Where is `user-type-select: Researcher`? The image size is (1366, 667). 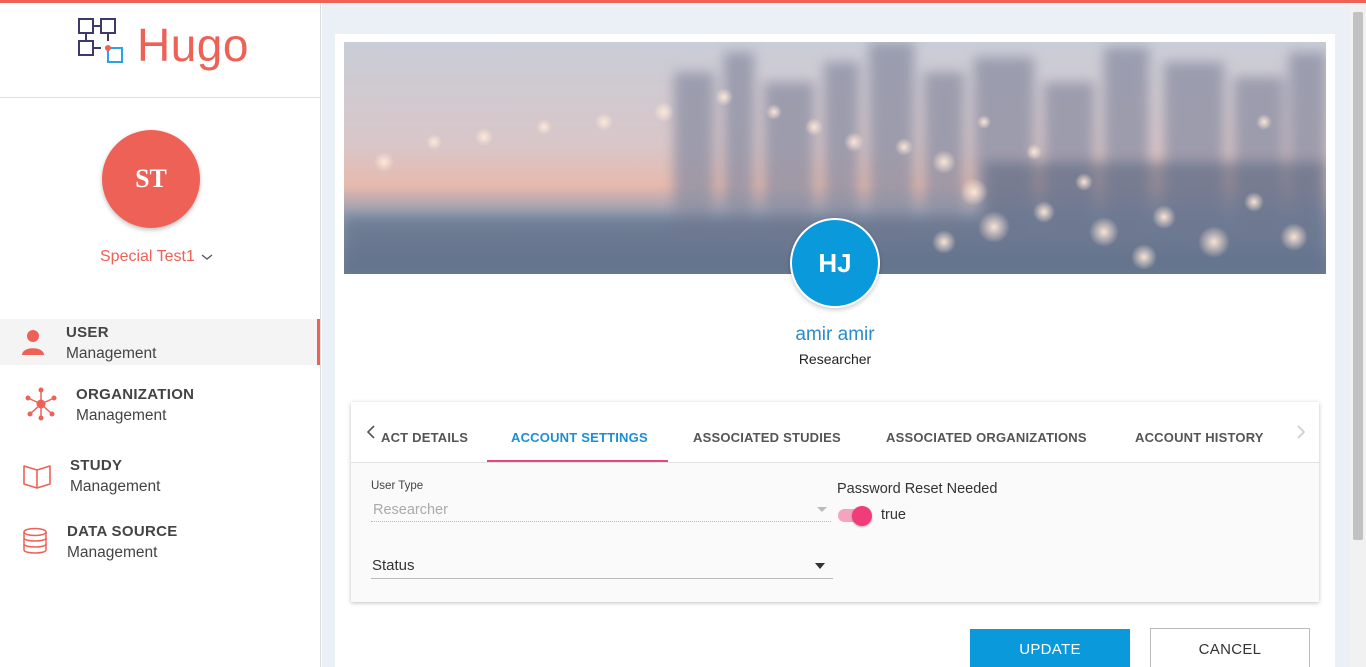
user-type-select: Researcher is located at coordinates (601, 511).